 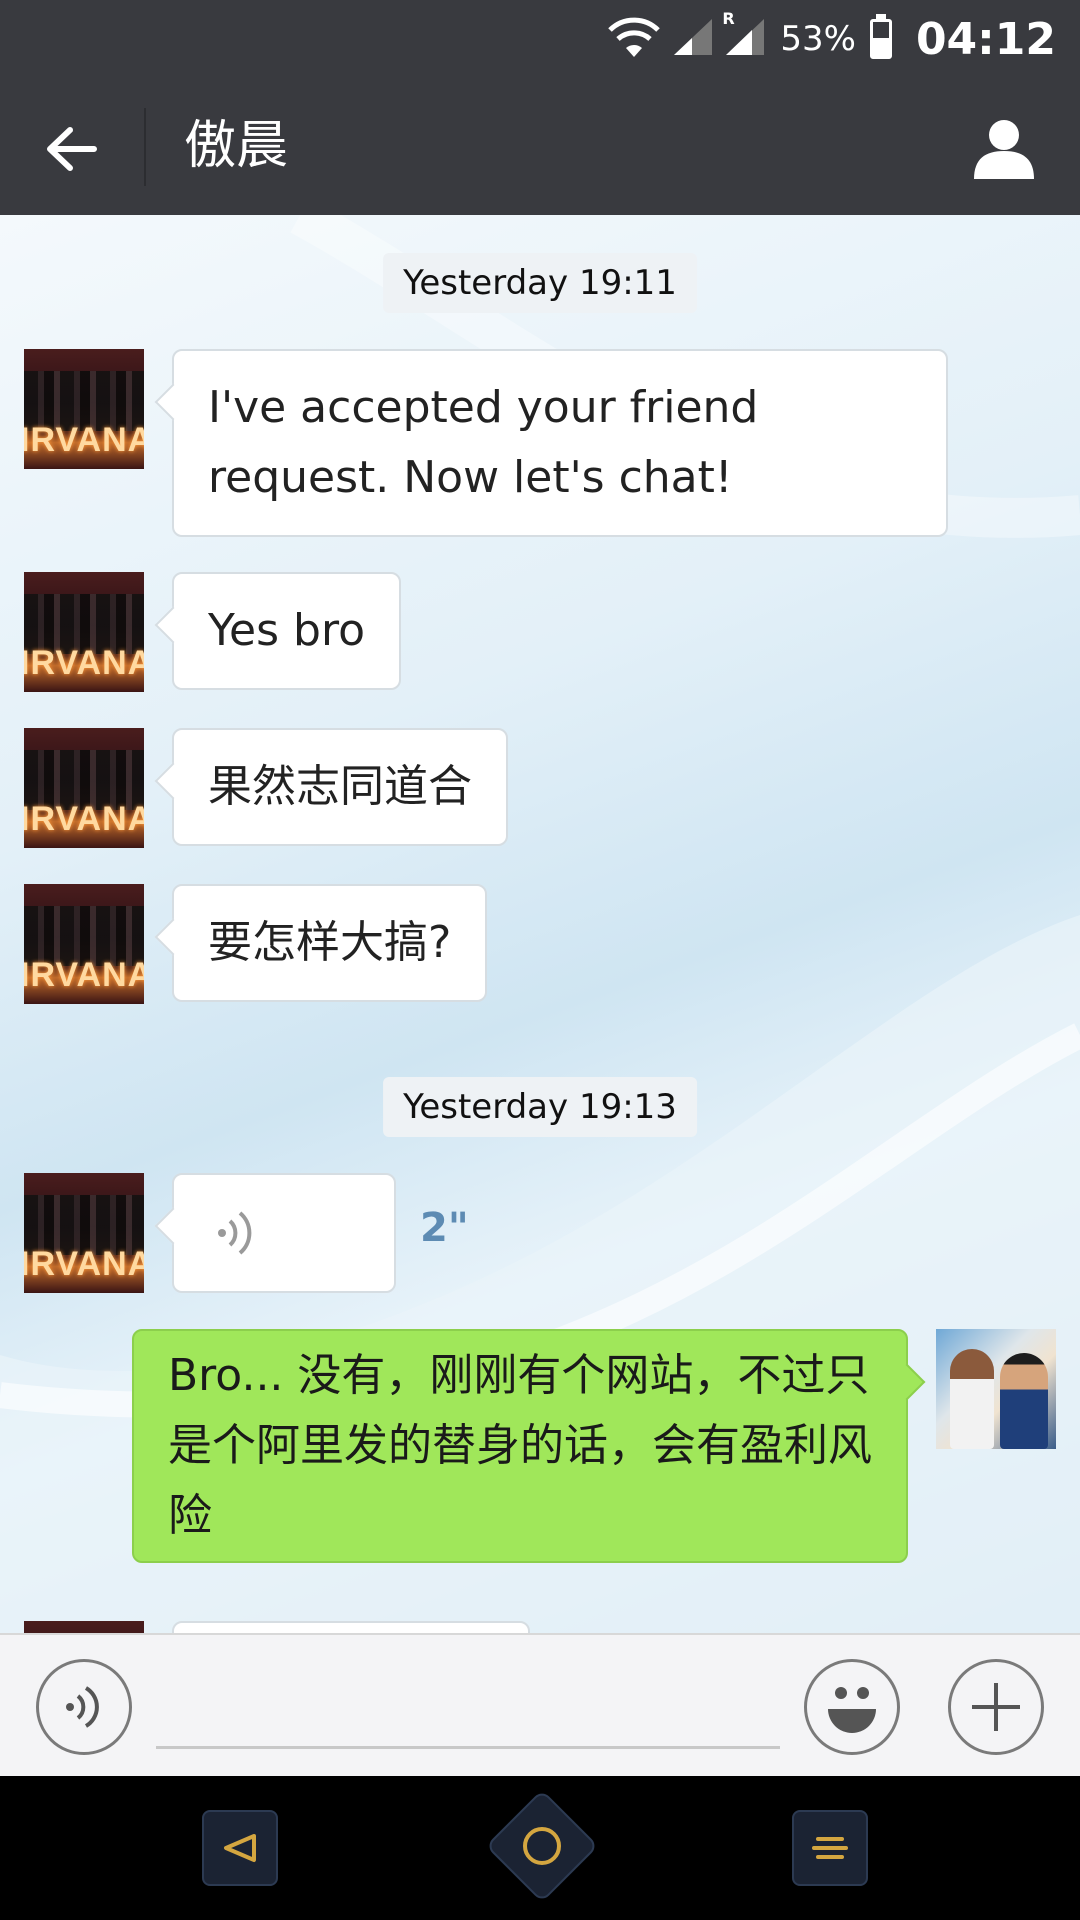 What do you see at coordinates (286, 631) in the screenshot?
I see `message-bubble: Yes bro` at bounding box center [286, 631].